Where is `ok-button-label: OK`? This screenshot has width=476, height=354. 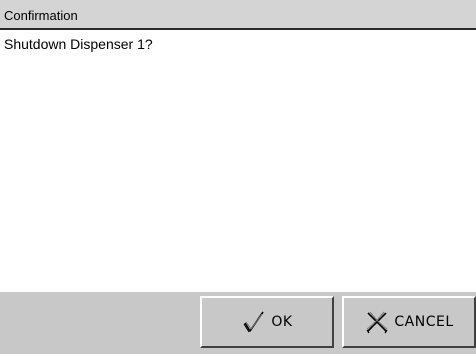 ok-button-label: OK is located at coordinates (282, 322).